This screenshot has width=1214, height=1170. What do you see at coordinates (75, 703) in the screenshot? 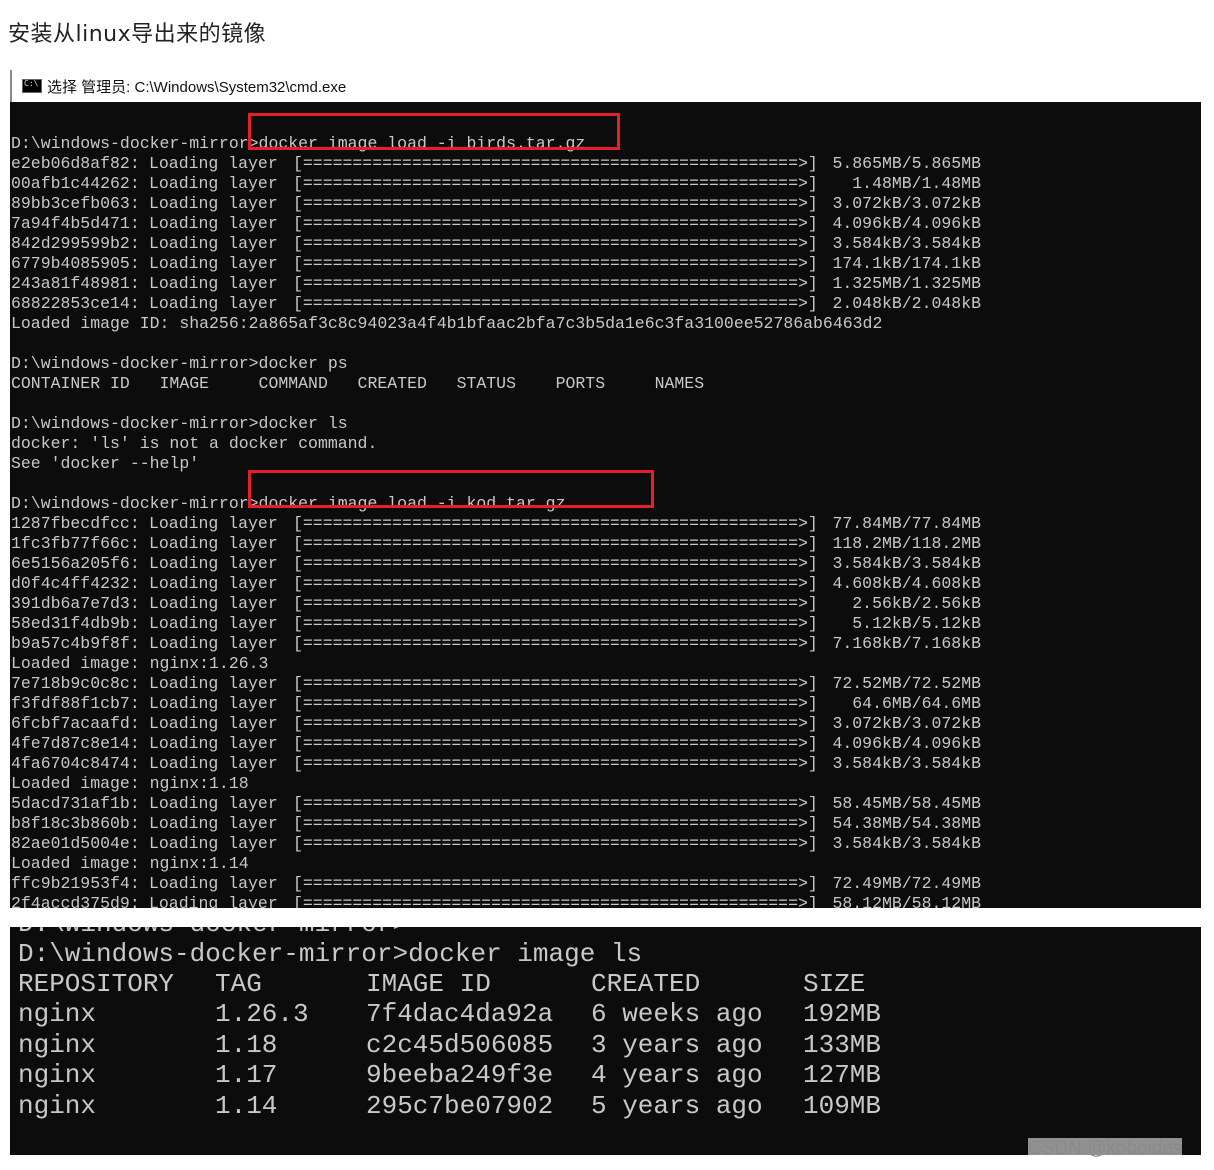
I see `layer-id: f3fdf88f1cb7:` at bounding box center [75, 703].